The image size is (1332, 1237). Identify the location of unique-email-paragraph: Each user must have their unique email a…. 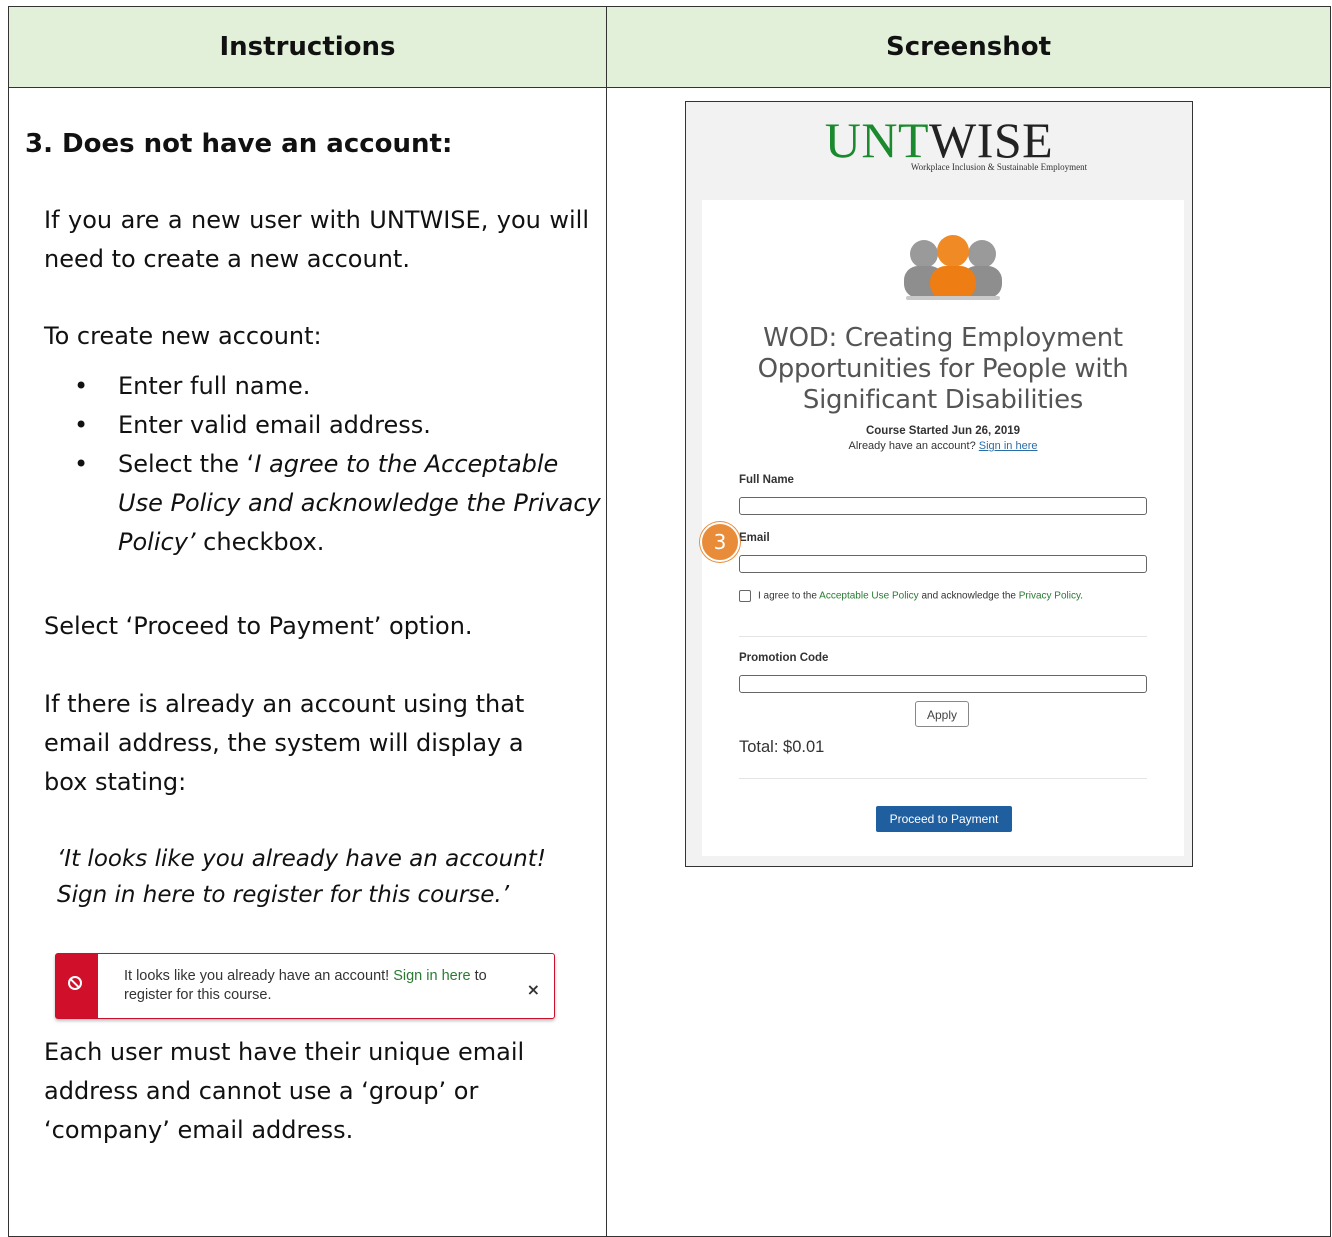
(284, 1091).